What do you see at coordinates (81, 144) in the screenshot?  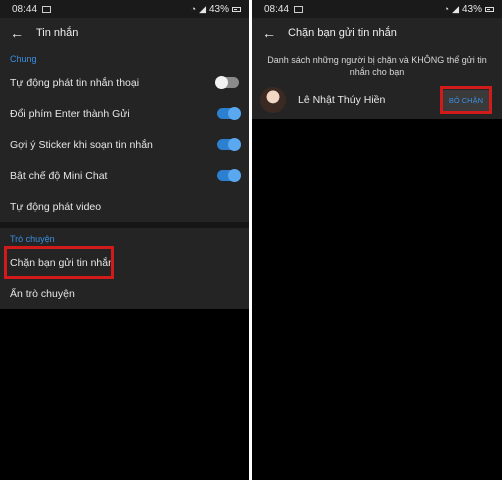 I see `setting-label: Gợi ý Sticker khi soạn tin nhắn` at bounding box center [81, 144].